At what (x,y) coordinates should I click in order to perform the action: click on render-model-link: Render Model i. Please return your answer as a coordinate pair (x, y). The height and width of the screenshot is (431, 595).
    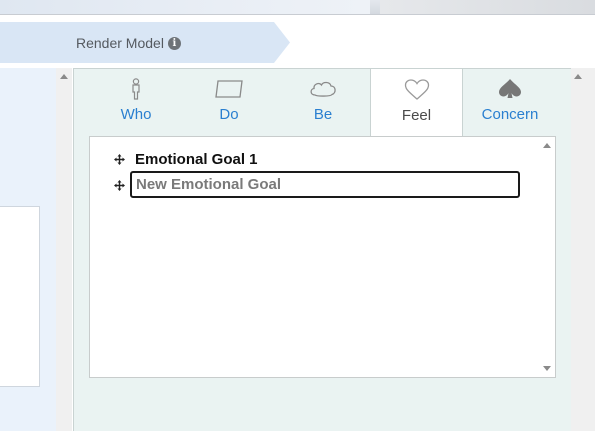
    Looking at the image, I should click on (128, 43).